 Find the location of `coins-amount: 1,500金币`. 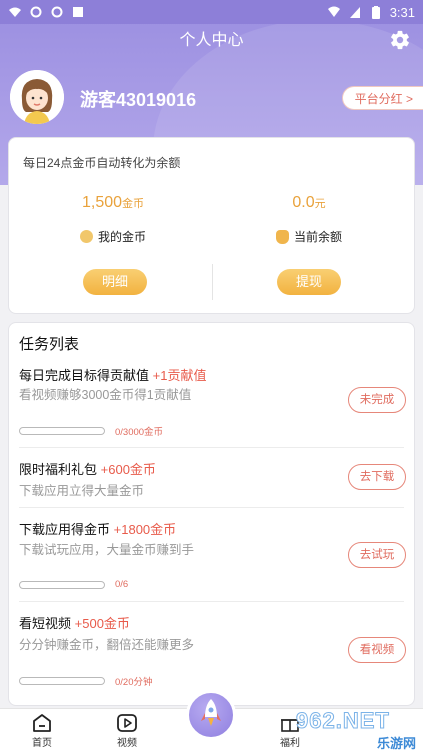

coins-amount: 1,500金币 is located at coordinates (113, 203).